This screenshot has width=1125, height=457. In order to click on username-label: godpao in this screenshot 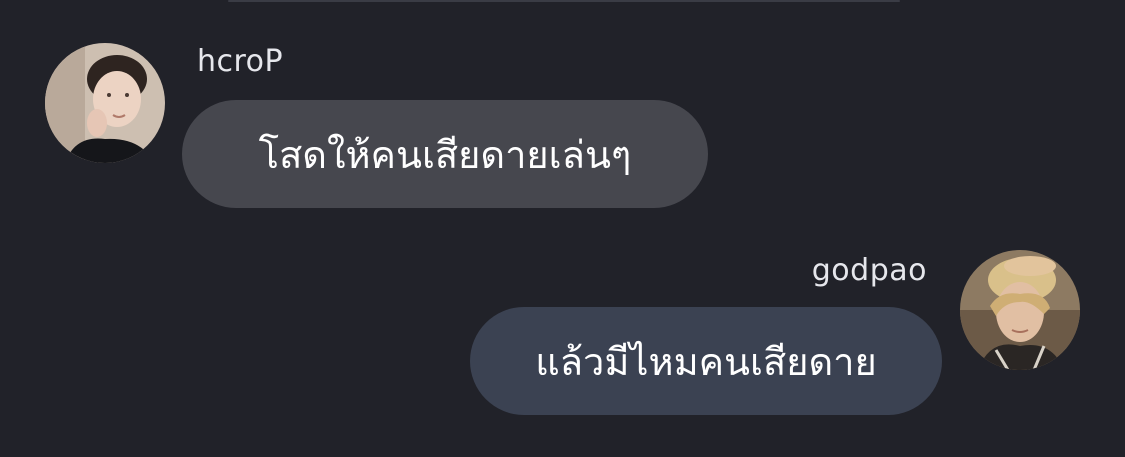, I will do `click(869, 270)`.